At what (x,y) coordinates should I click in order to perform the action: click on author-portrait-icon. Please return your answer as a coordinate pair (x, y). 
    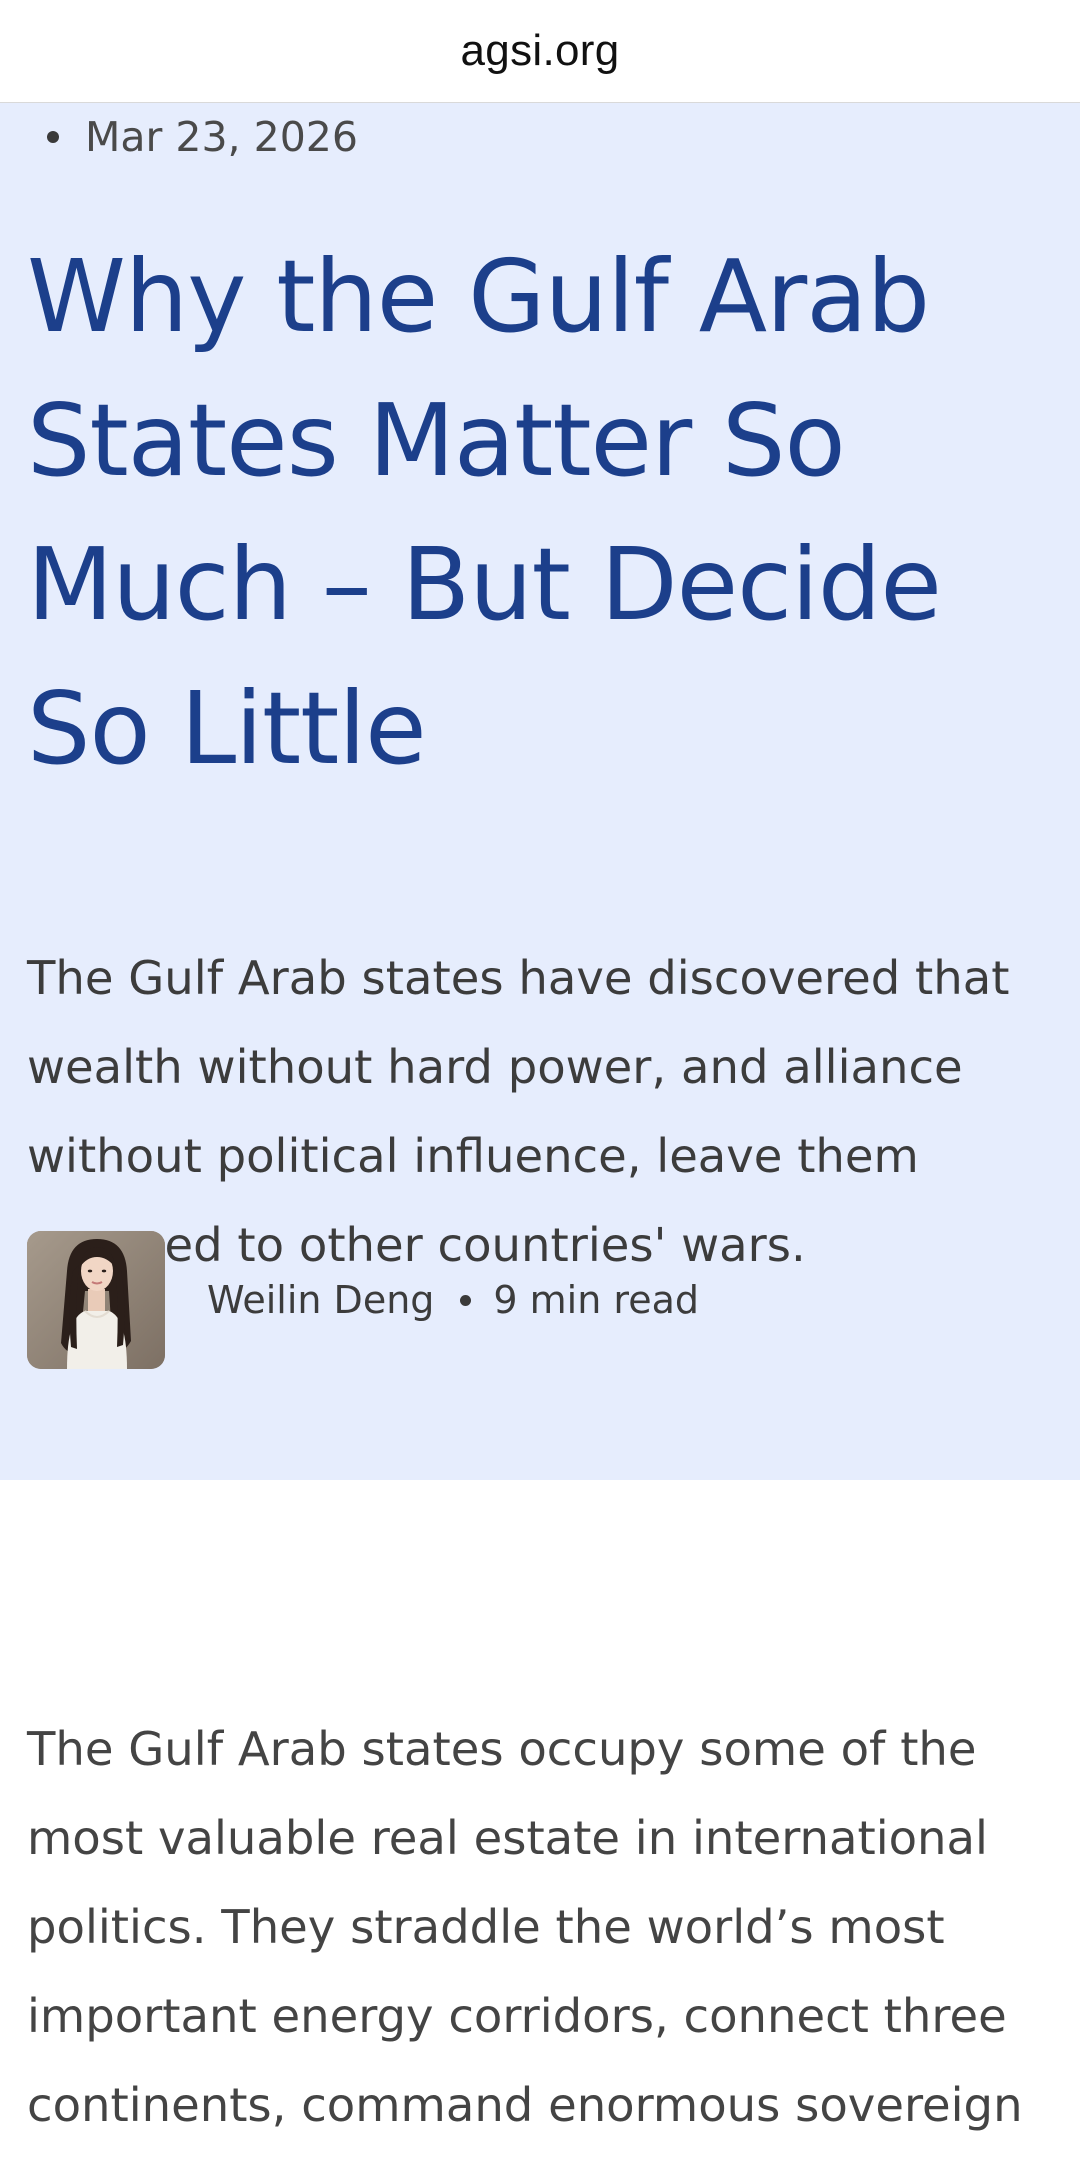
    Looking at the image, I should click on (96, 1300).